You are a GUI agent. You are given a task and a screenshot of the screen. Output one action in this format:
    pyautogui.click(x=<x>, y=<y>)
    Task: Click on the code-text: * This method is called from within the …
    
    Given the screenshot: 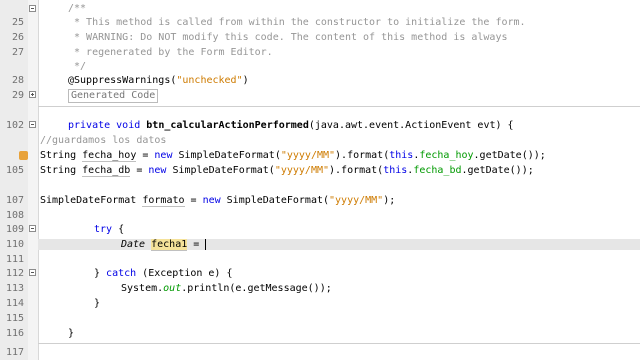 What is the action you would take?
    pyautogui.click(x=297, y=22)
    